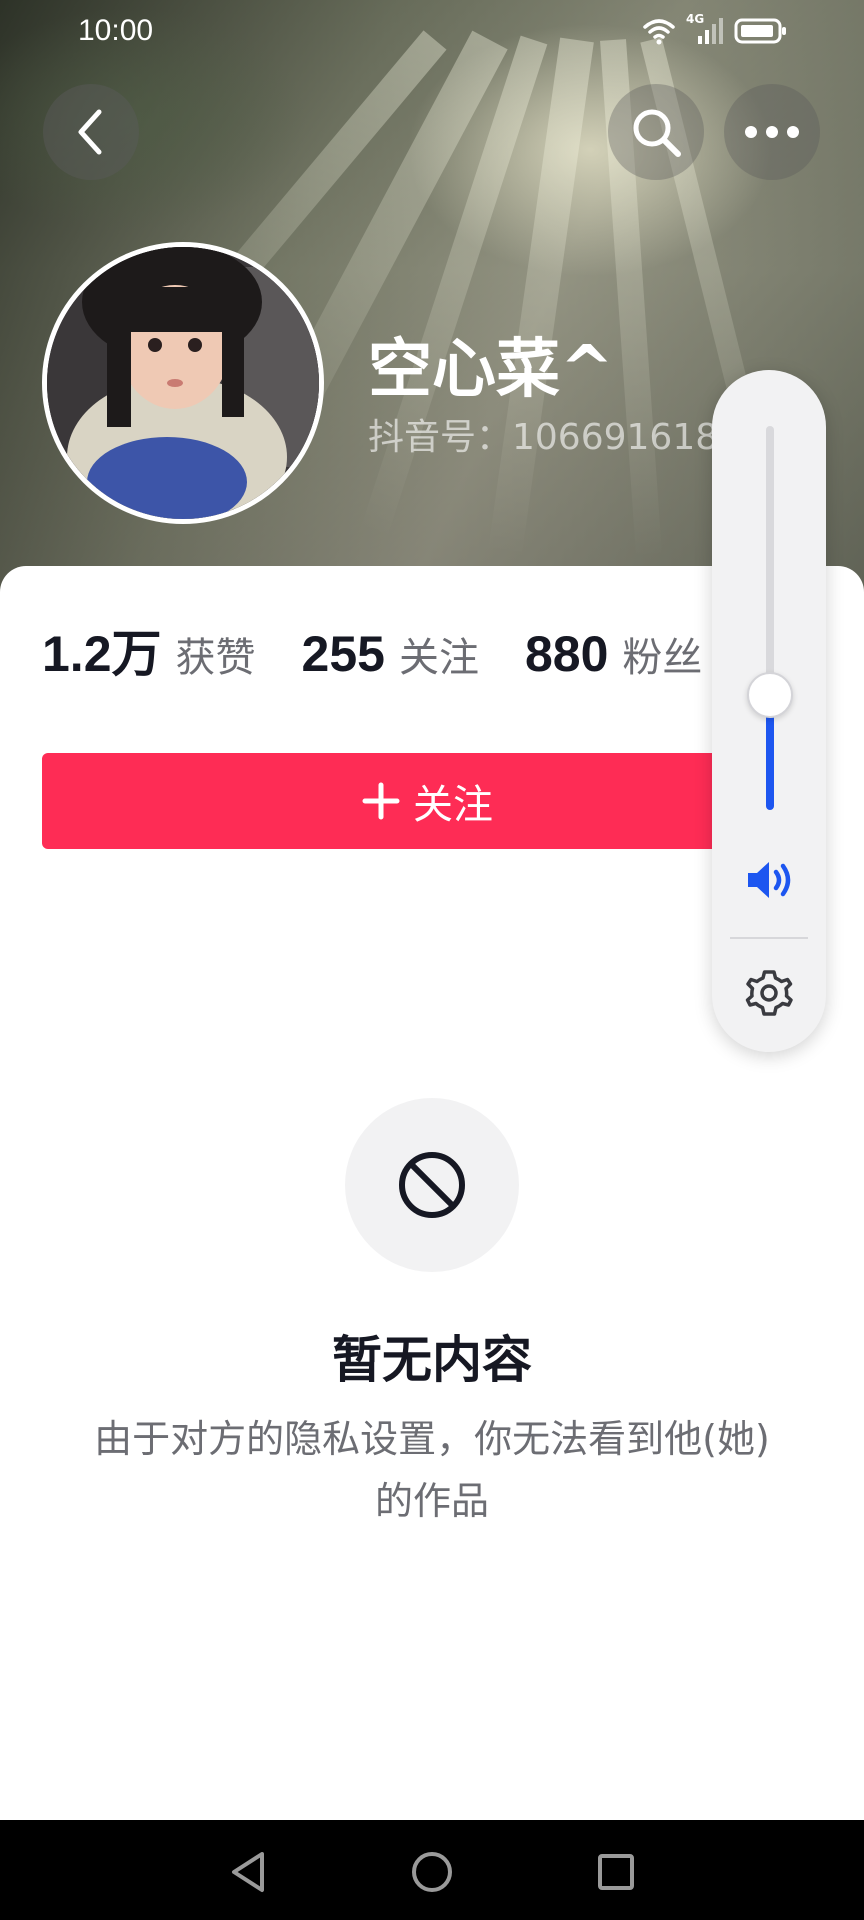 The height and width of the screenshot is (1920, 864). Describe the element at coordinates (760, 31) in the screenshot. I see `battery-icon` at that location.